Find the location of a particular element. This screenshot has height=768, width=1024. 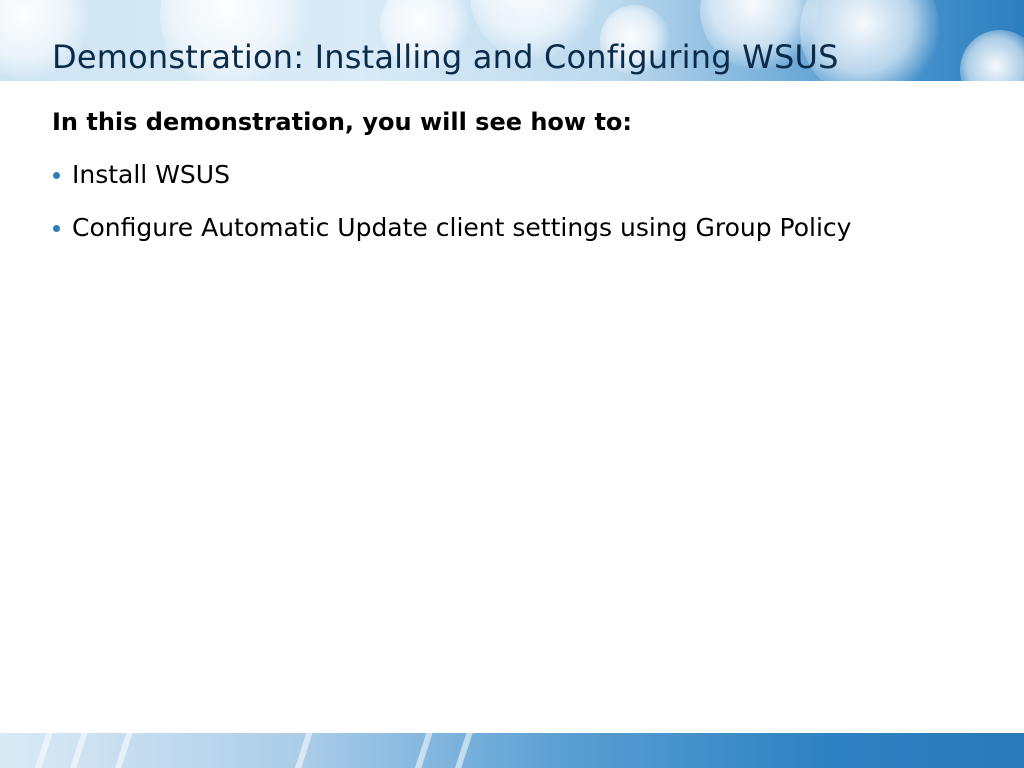

bullet-text: Install WSUS is located at coordinates (151, 174).